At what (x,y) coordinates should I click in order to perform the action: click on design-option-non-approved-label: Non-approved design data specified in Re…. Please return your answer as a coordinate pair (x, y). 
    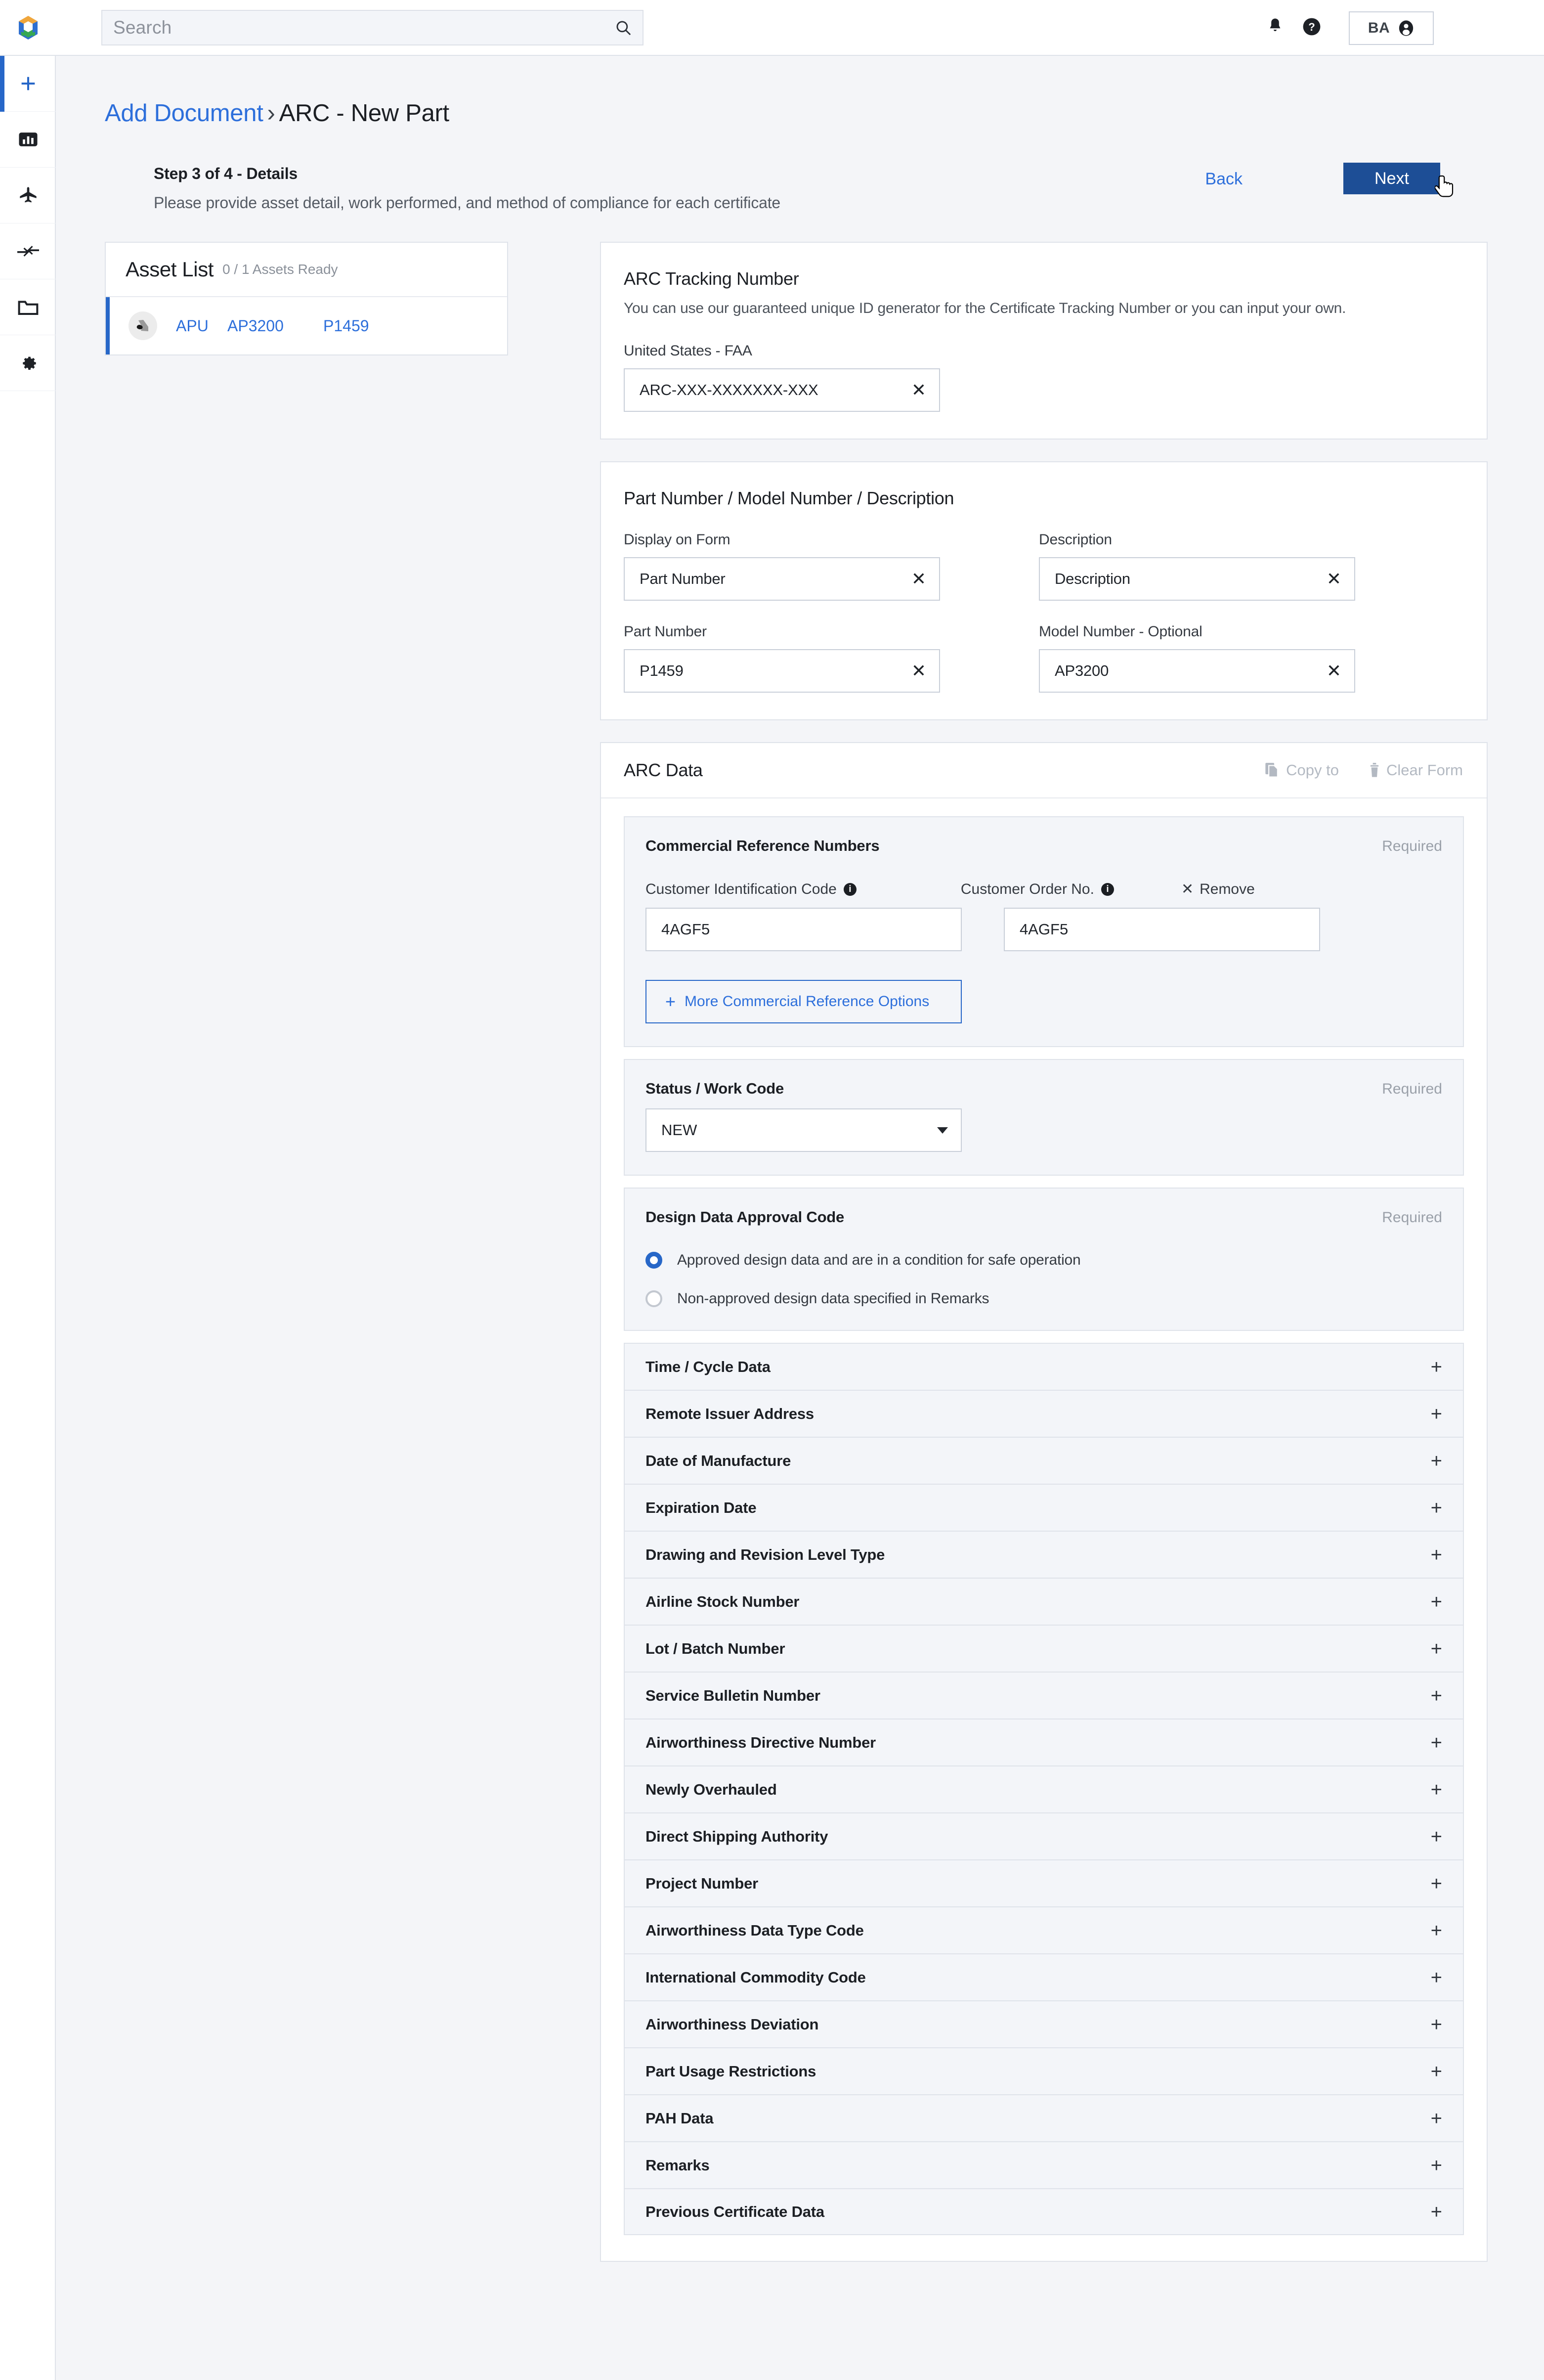
    Looking at the image, I should click on (833, 1298).